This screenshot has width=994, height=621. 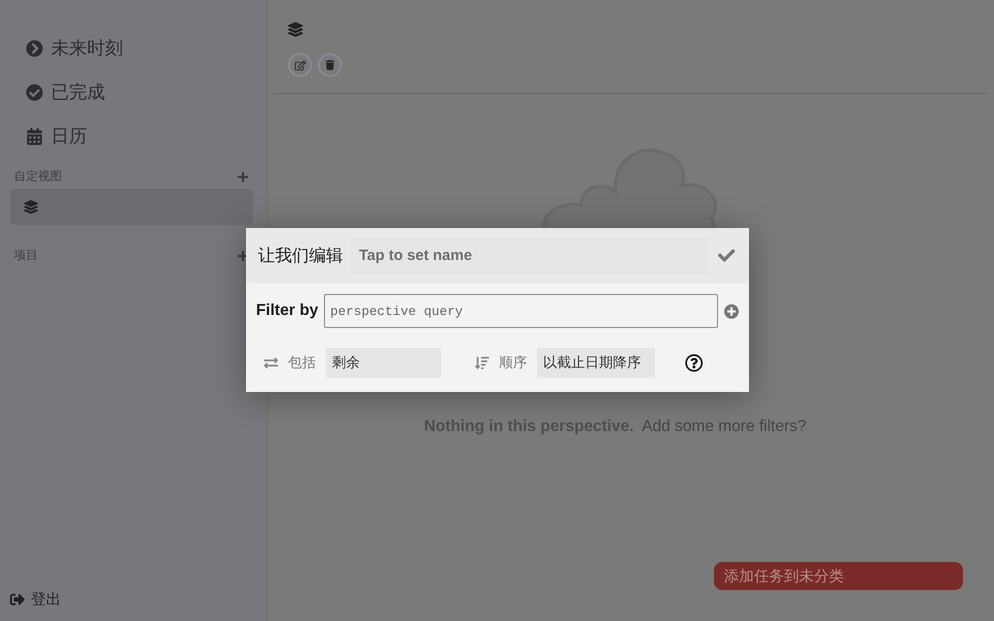 What do you see at coordinates (34, 136) in the screenshot?
I see `calendar-icon` at bounding box center [34, 136].